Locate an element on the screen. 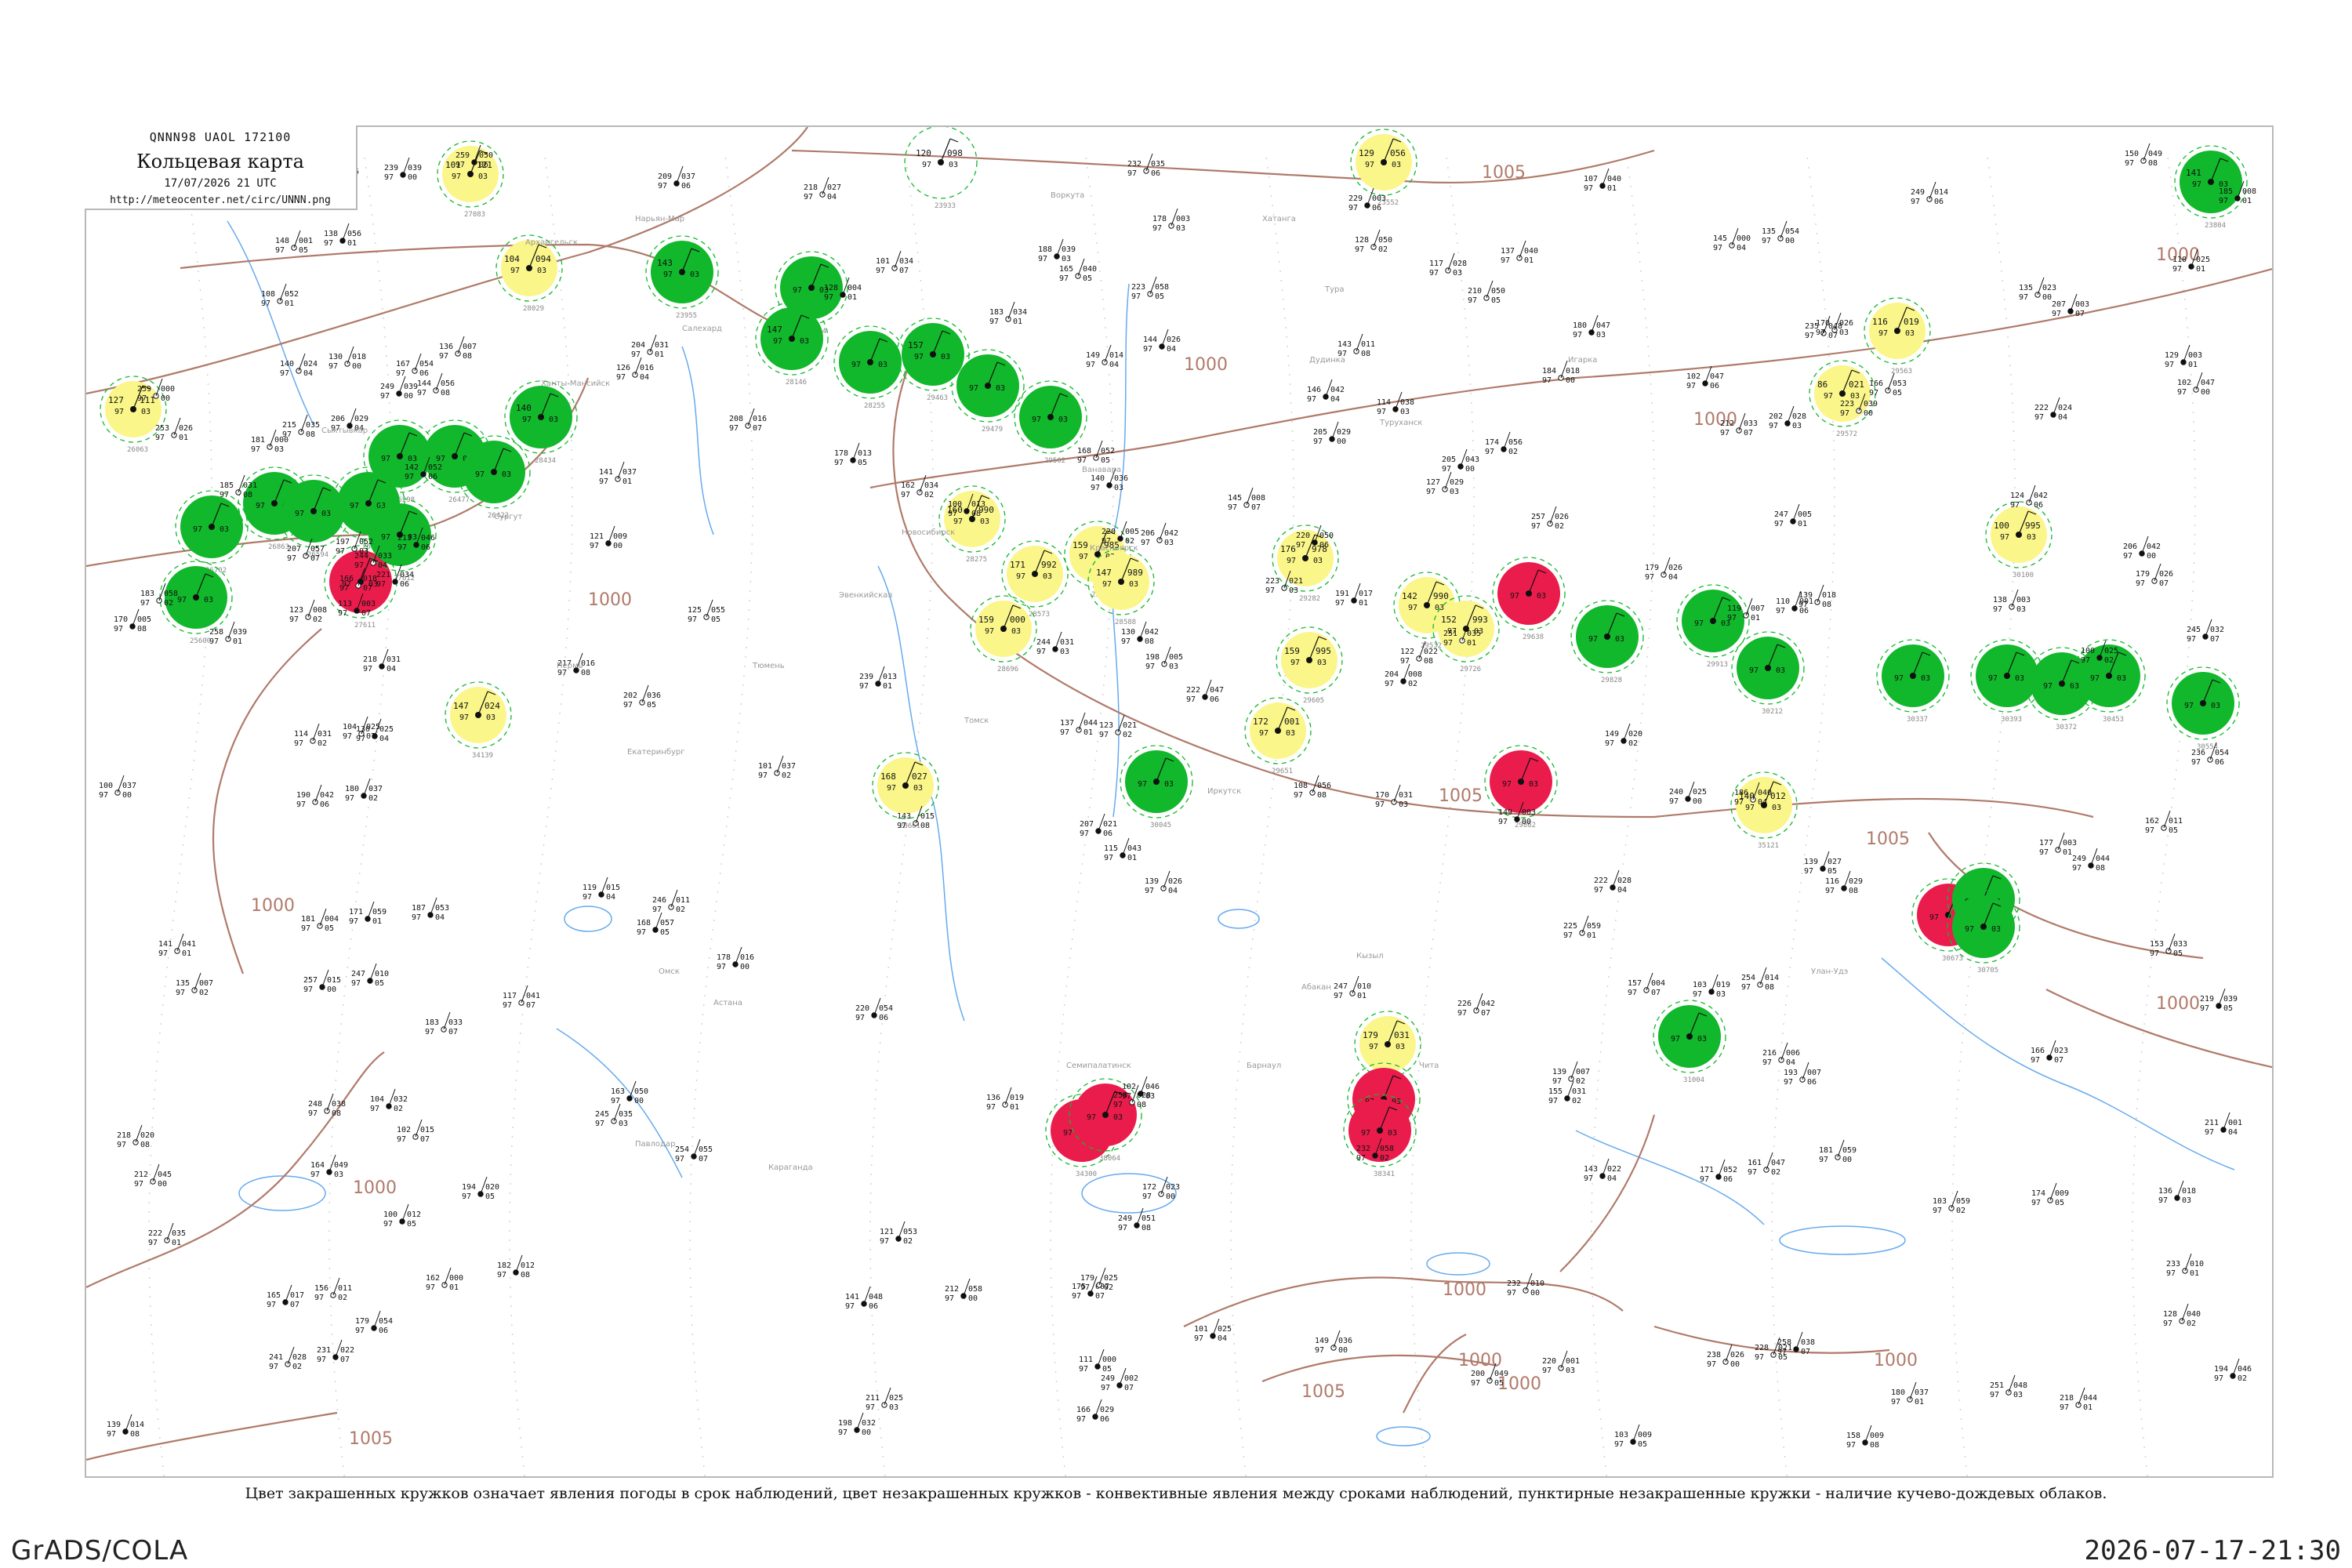 This screenshot has height=1568, width=2352. station-26702: 97 0326702 is located at coordinates (212, 532).